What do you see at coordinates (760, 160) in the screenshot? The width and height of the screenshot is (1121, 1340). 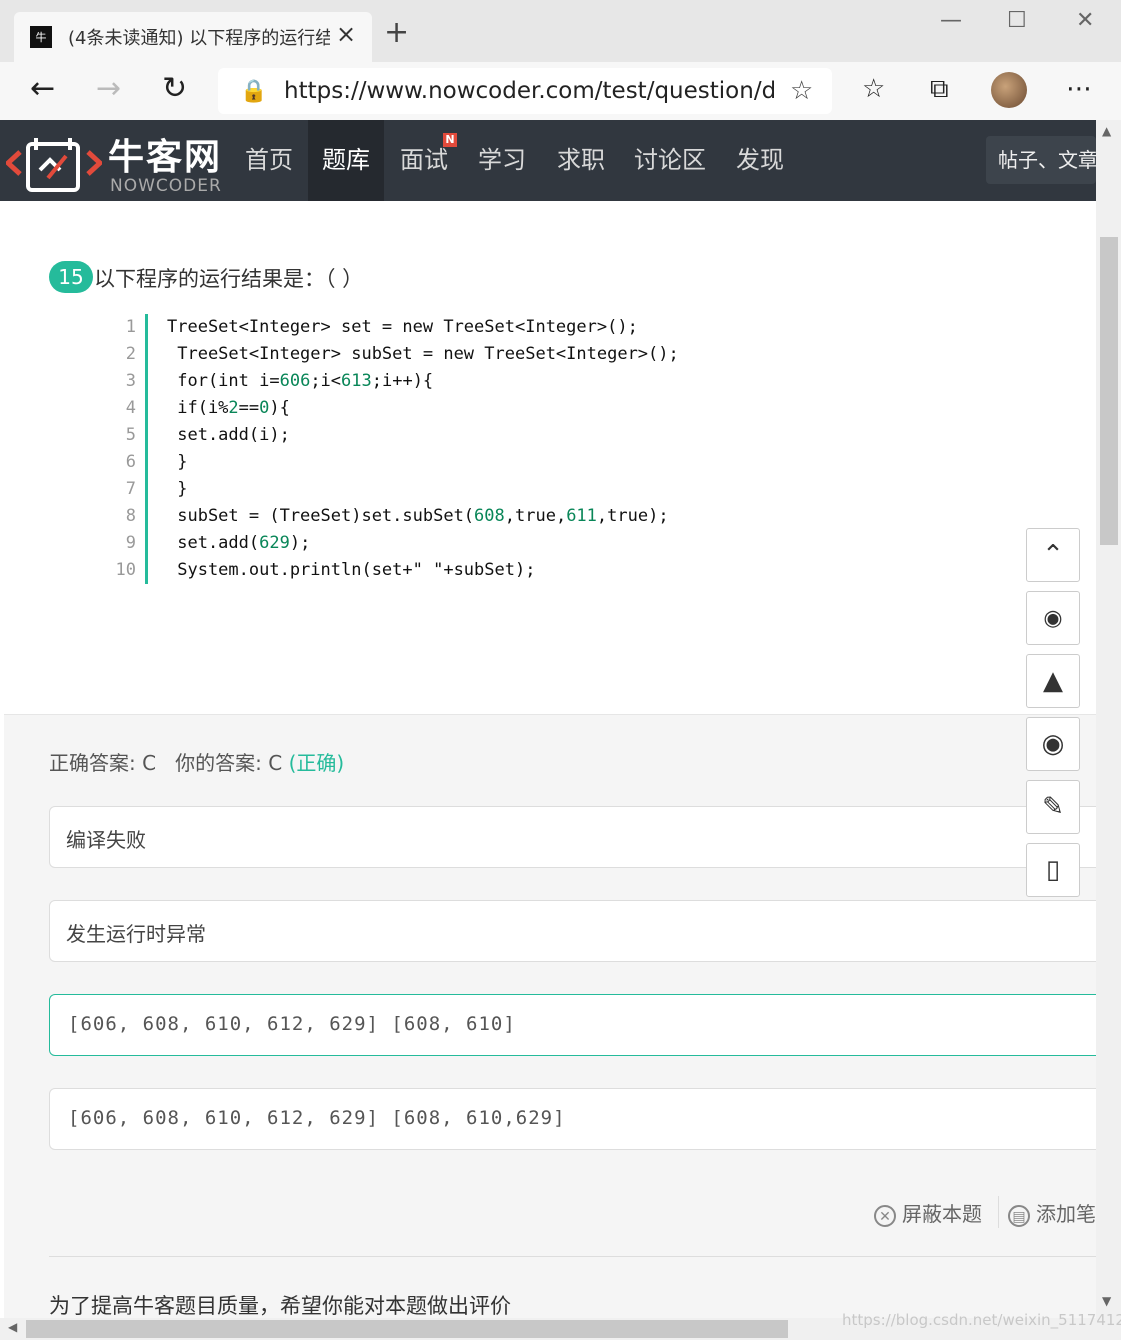 I see `nav-discover: 发现` at bounding box center [760, 160].